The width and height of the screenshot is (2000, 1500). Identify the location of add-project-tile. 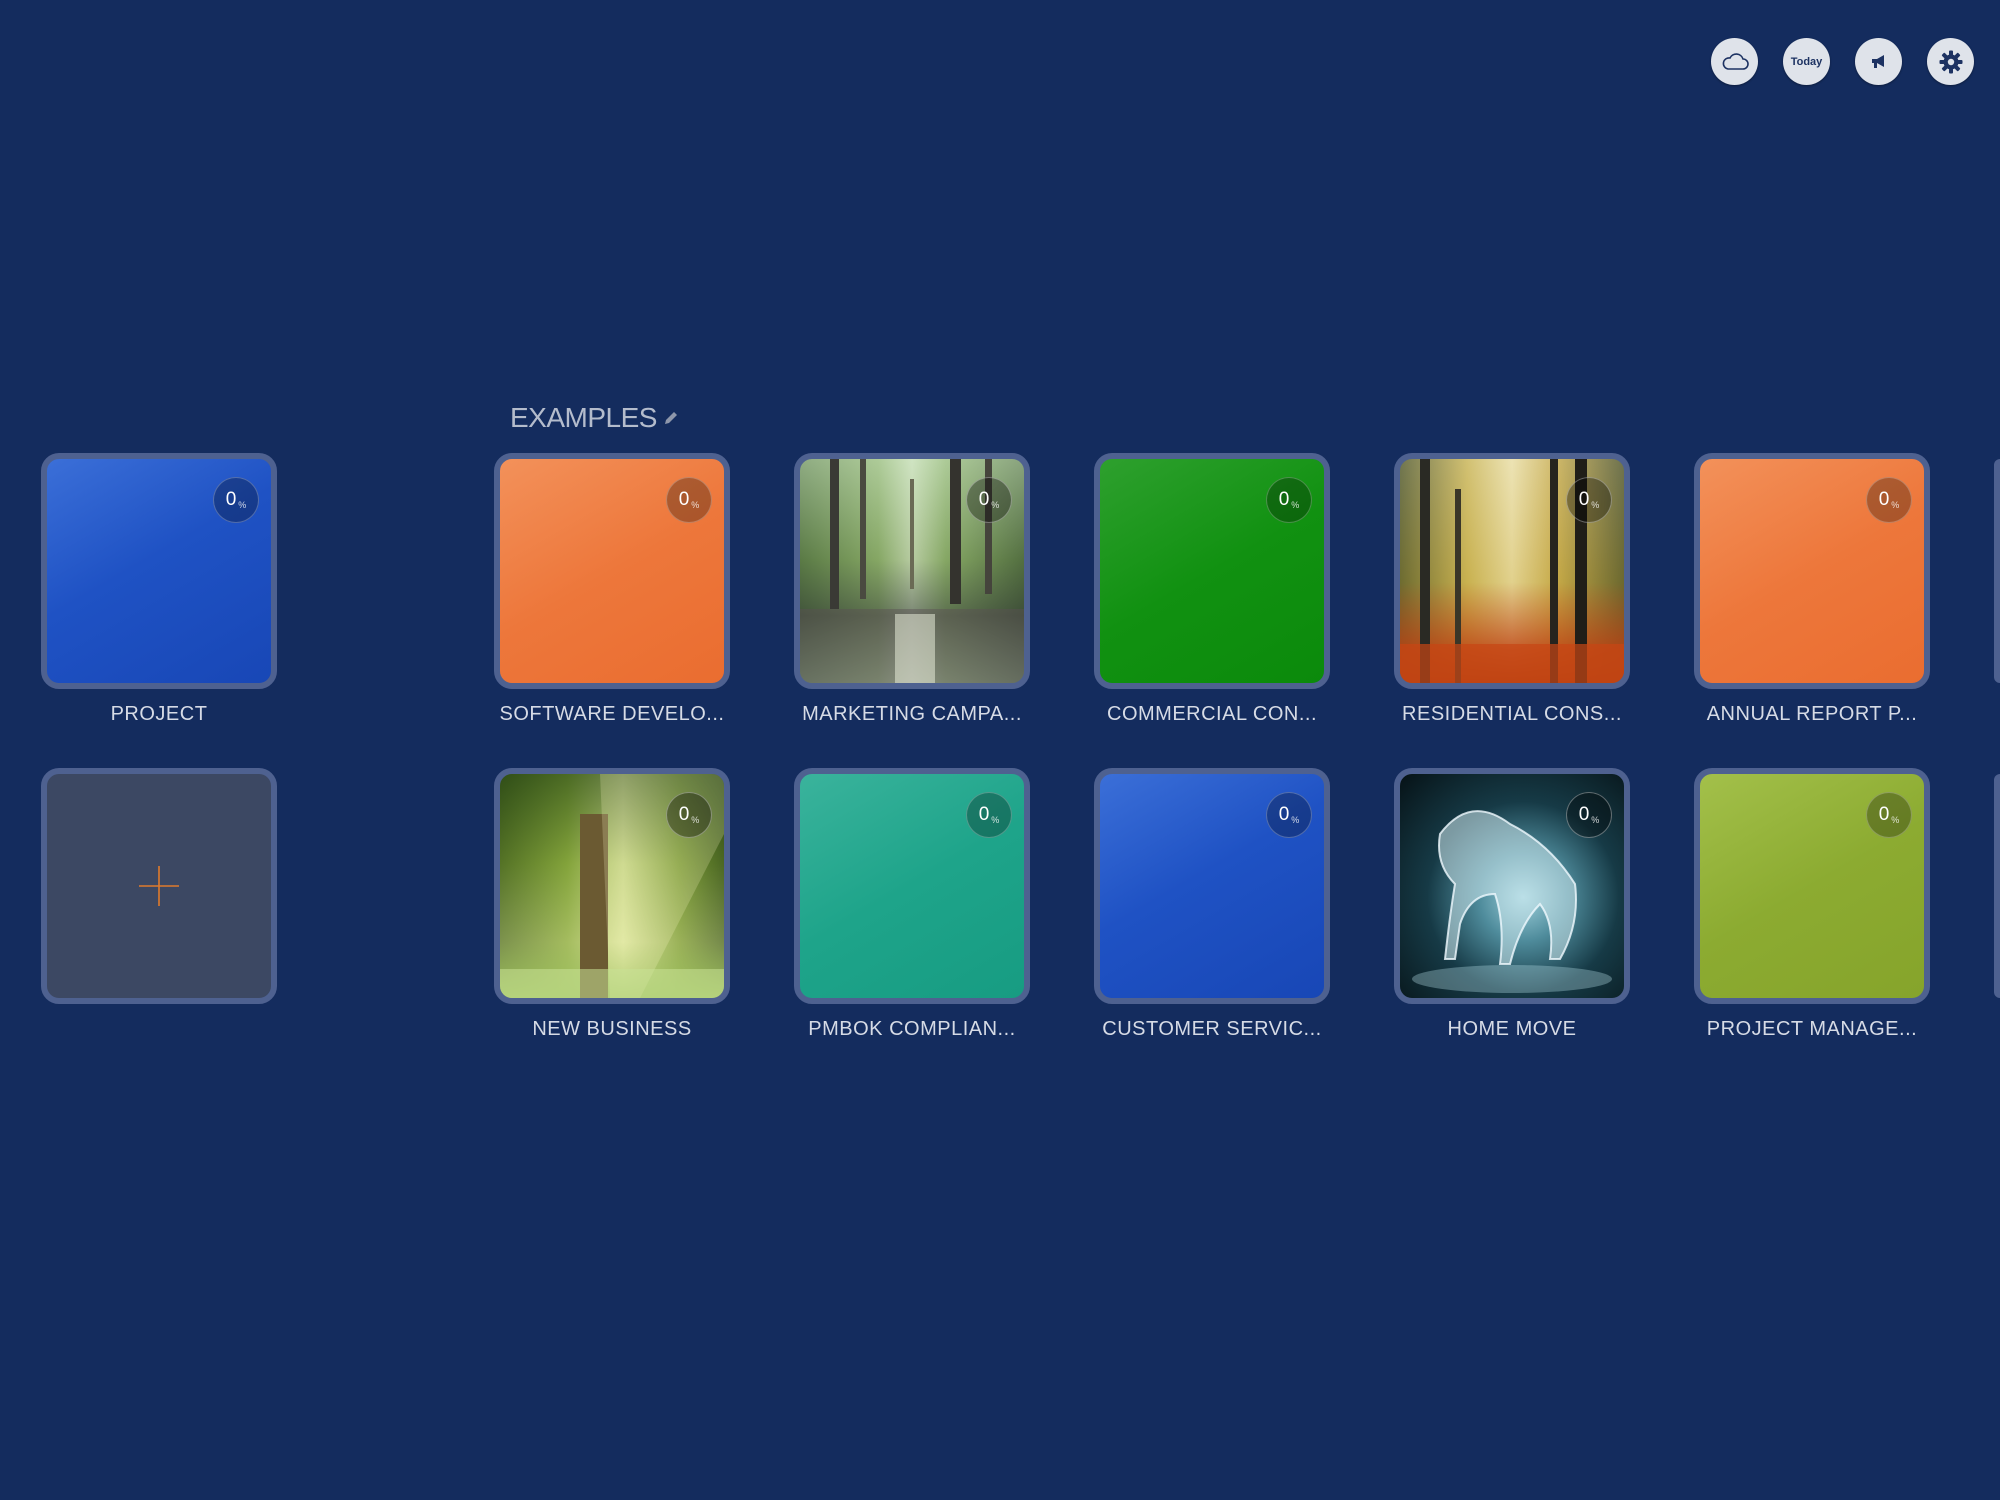
(159, 886).